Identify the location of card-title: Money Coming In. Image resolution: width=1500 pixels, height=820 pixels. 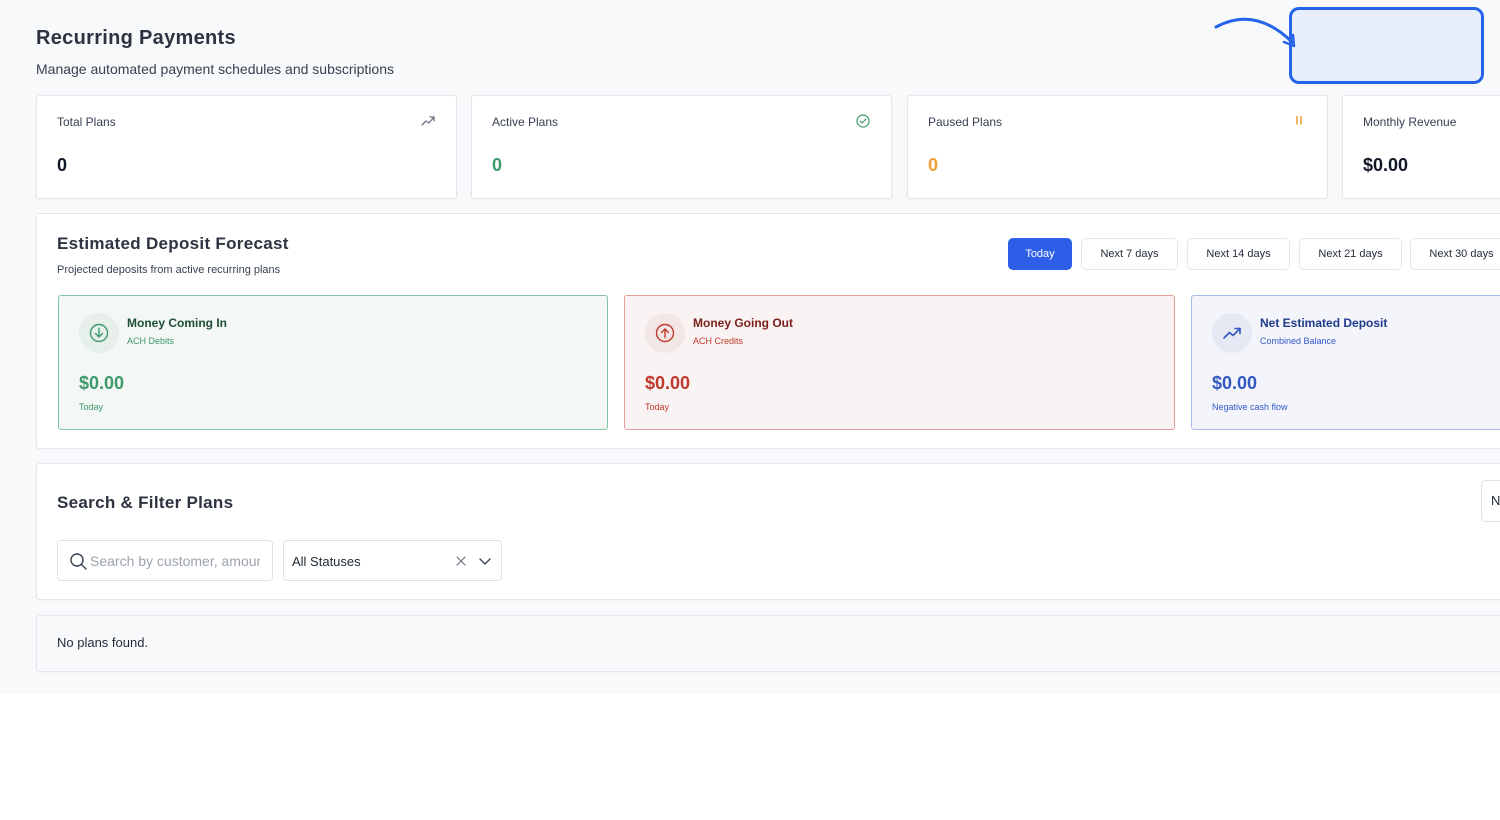
(177, 323).